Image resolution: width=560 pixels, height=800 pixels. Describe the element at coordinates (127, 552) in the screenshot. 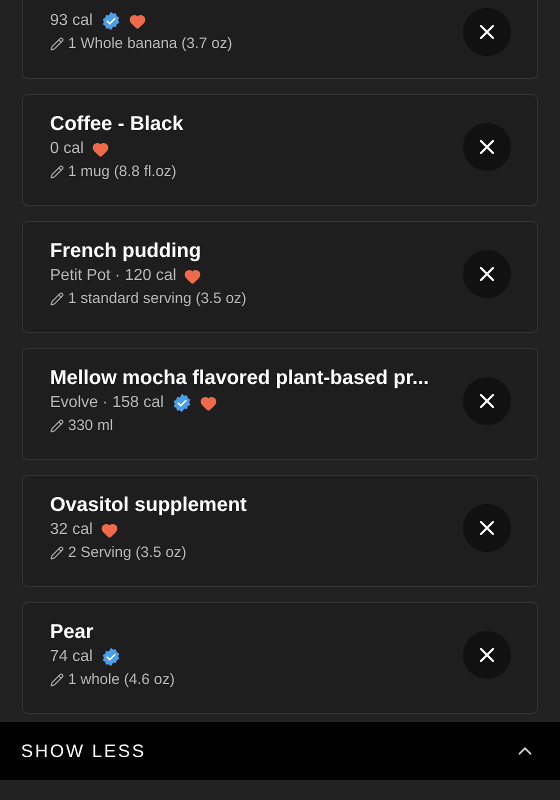

I see `serving-text: 2 Serving (3.5 oz)` at that location.